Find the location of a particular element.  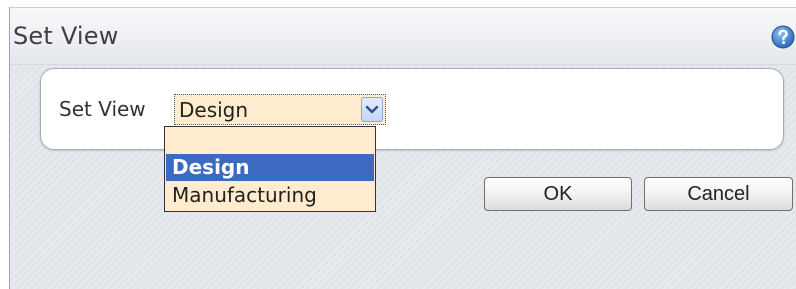

set-view-label: Set View is located at coordinates (102, 109).